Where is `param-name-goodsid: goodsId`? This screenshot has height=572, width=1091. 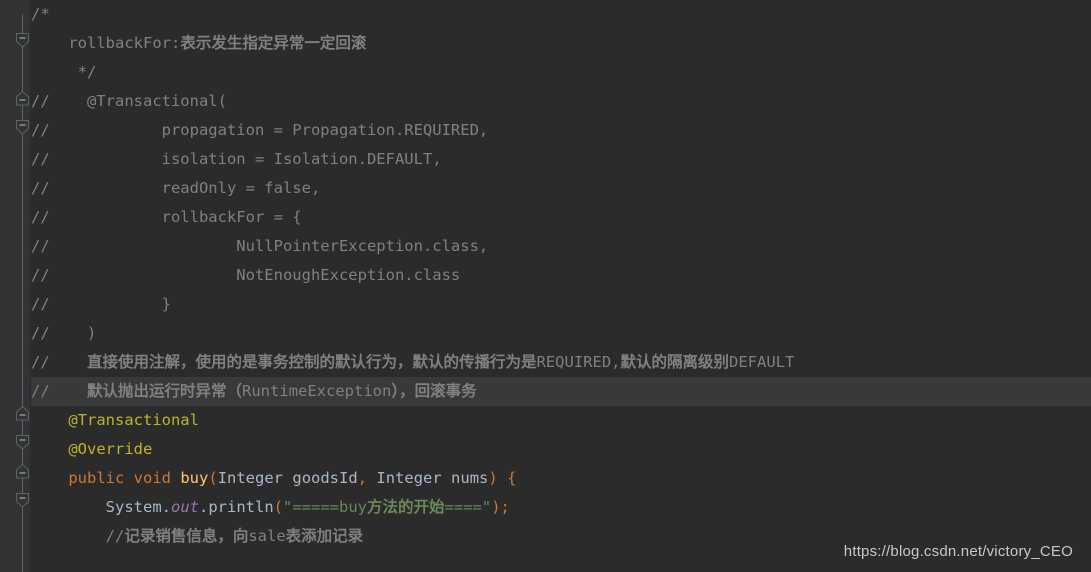 param-name-goodsid: goodsId is located at coordinates (325, 478).